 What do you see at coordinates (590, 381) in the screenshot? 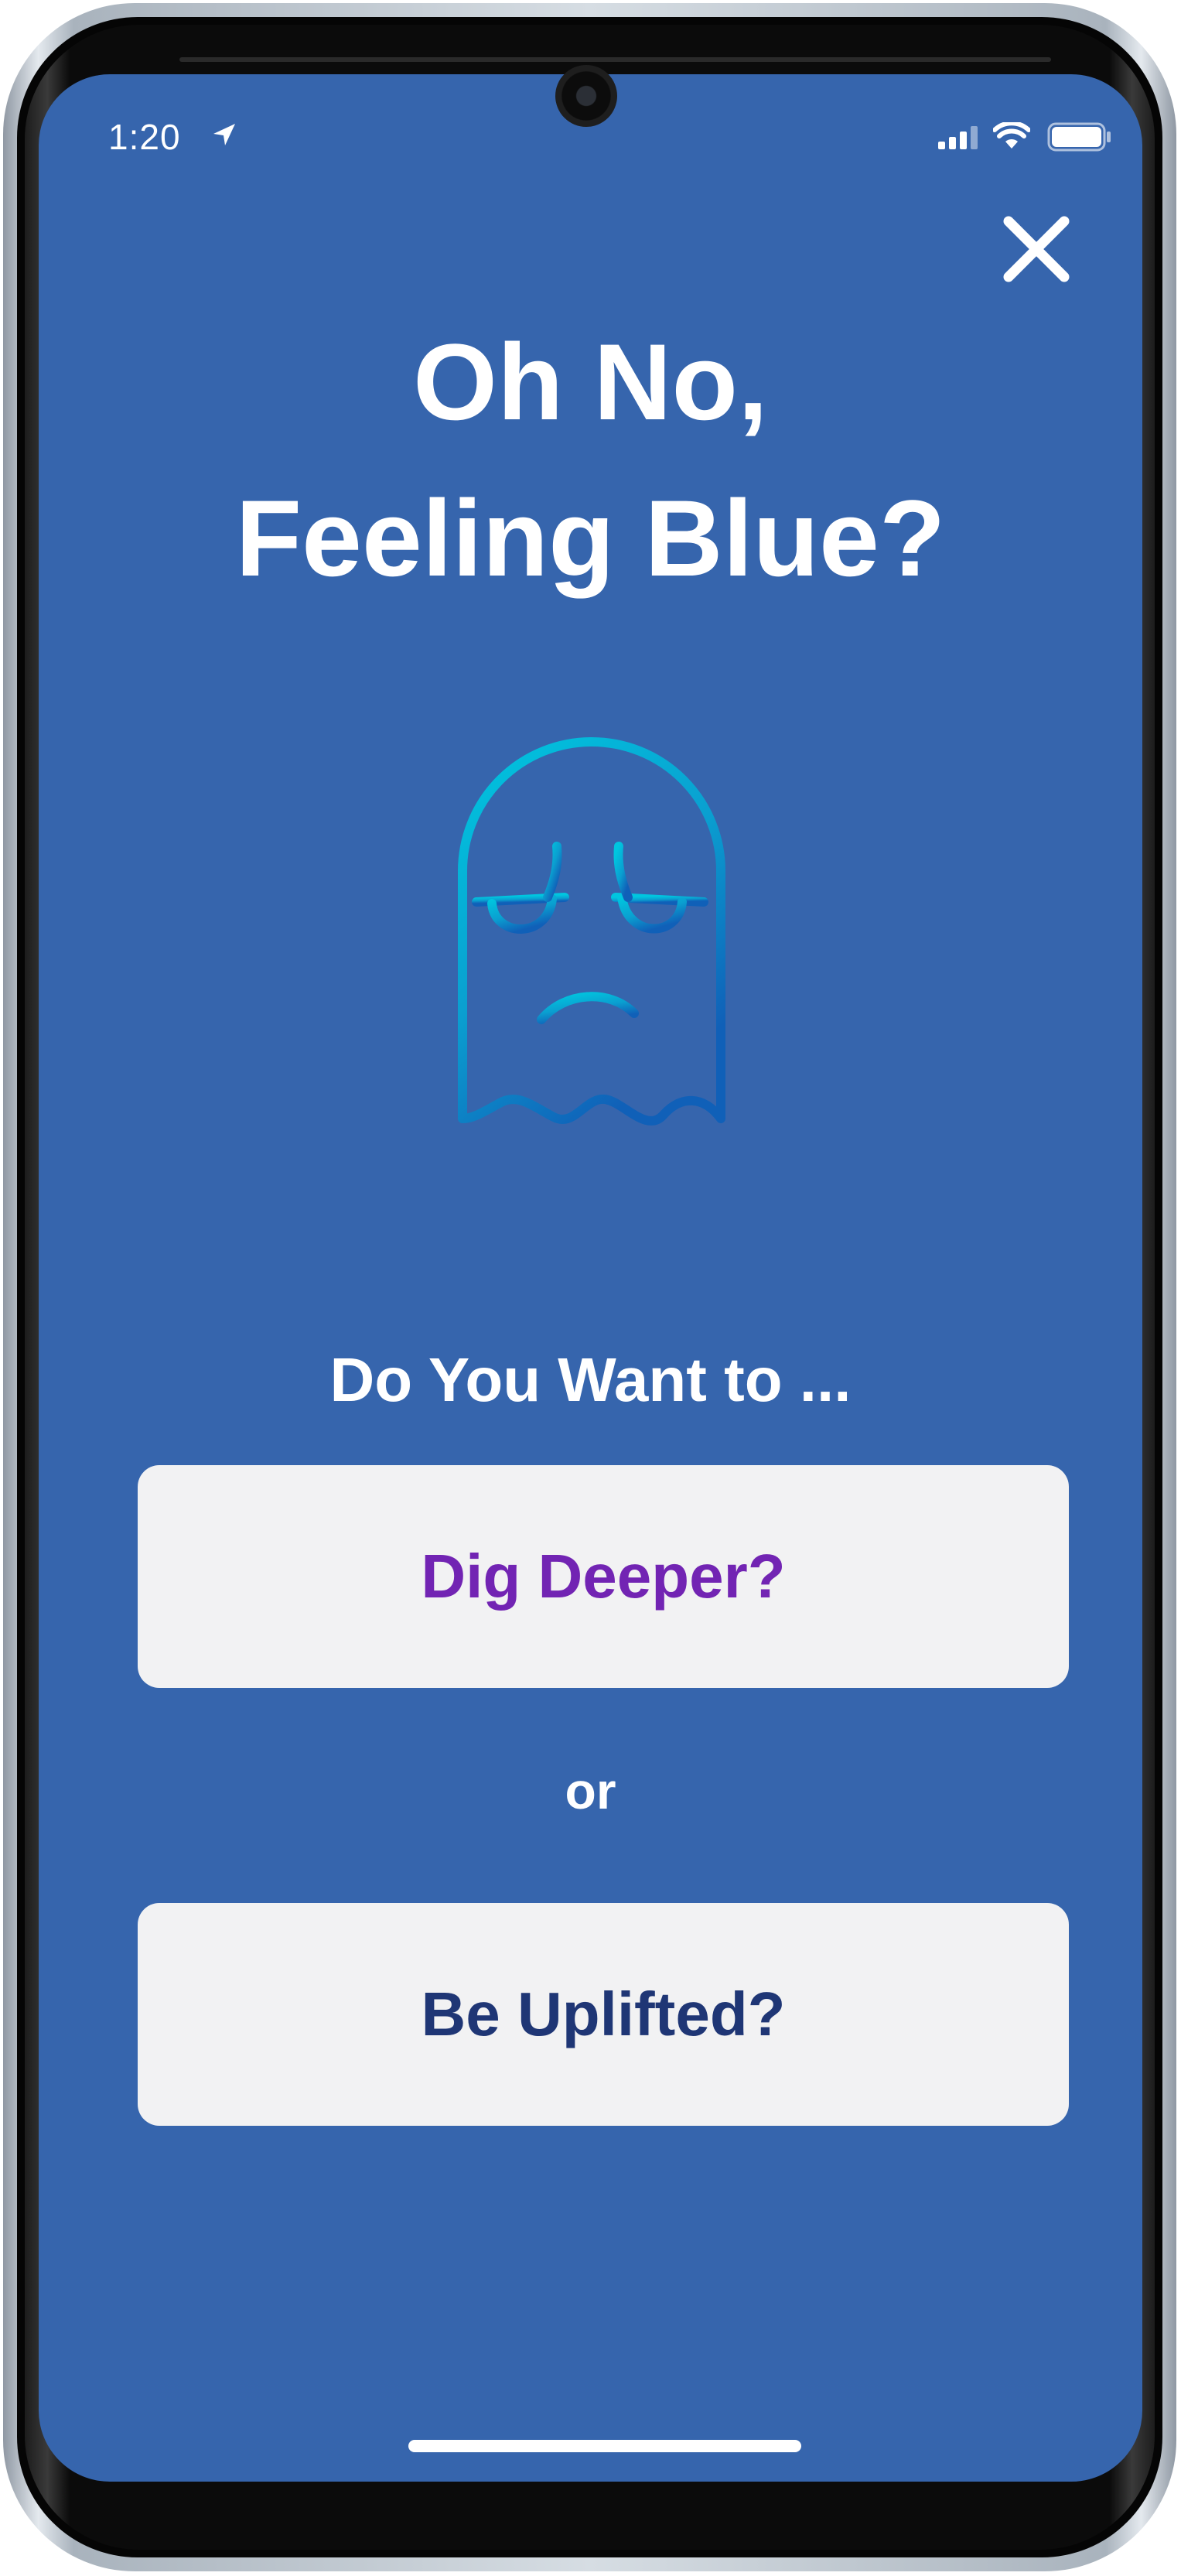
I see `page-title-line-1: Oh No,` at bounding box center [590, 381].